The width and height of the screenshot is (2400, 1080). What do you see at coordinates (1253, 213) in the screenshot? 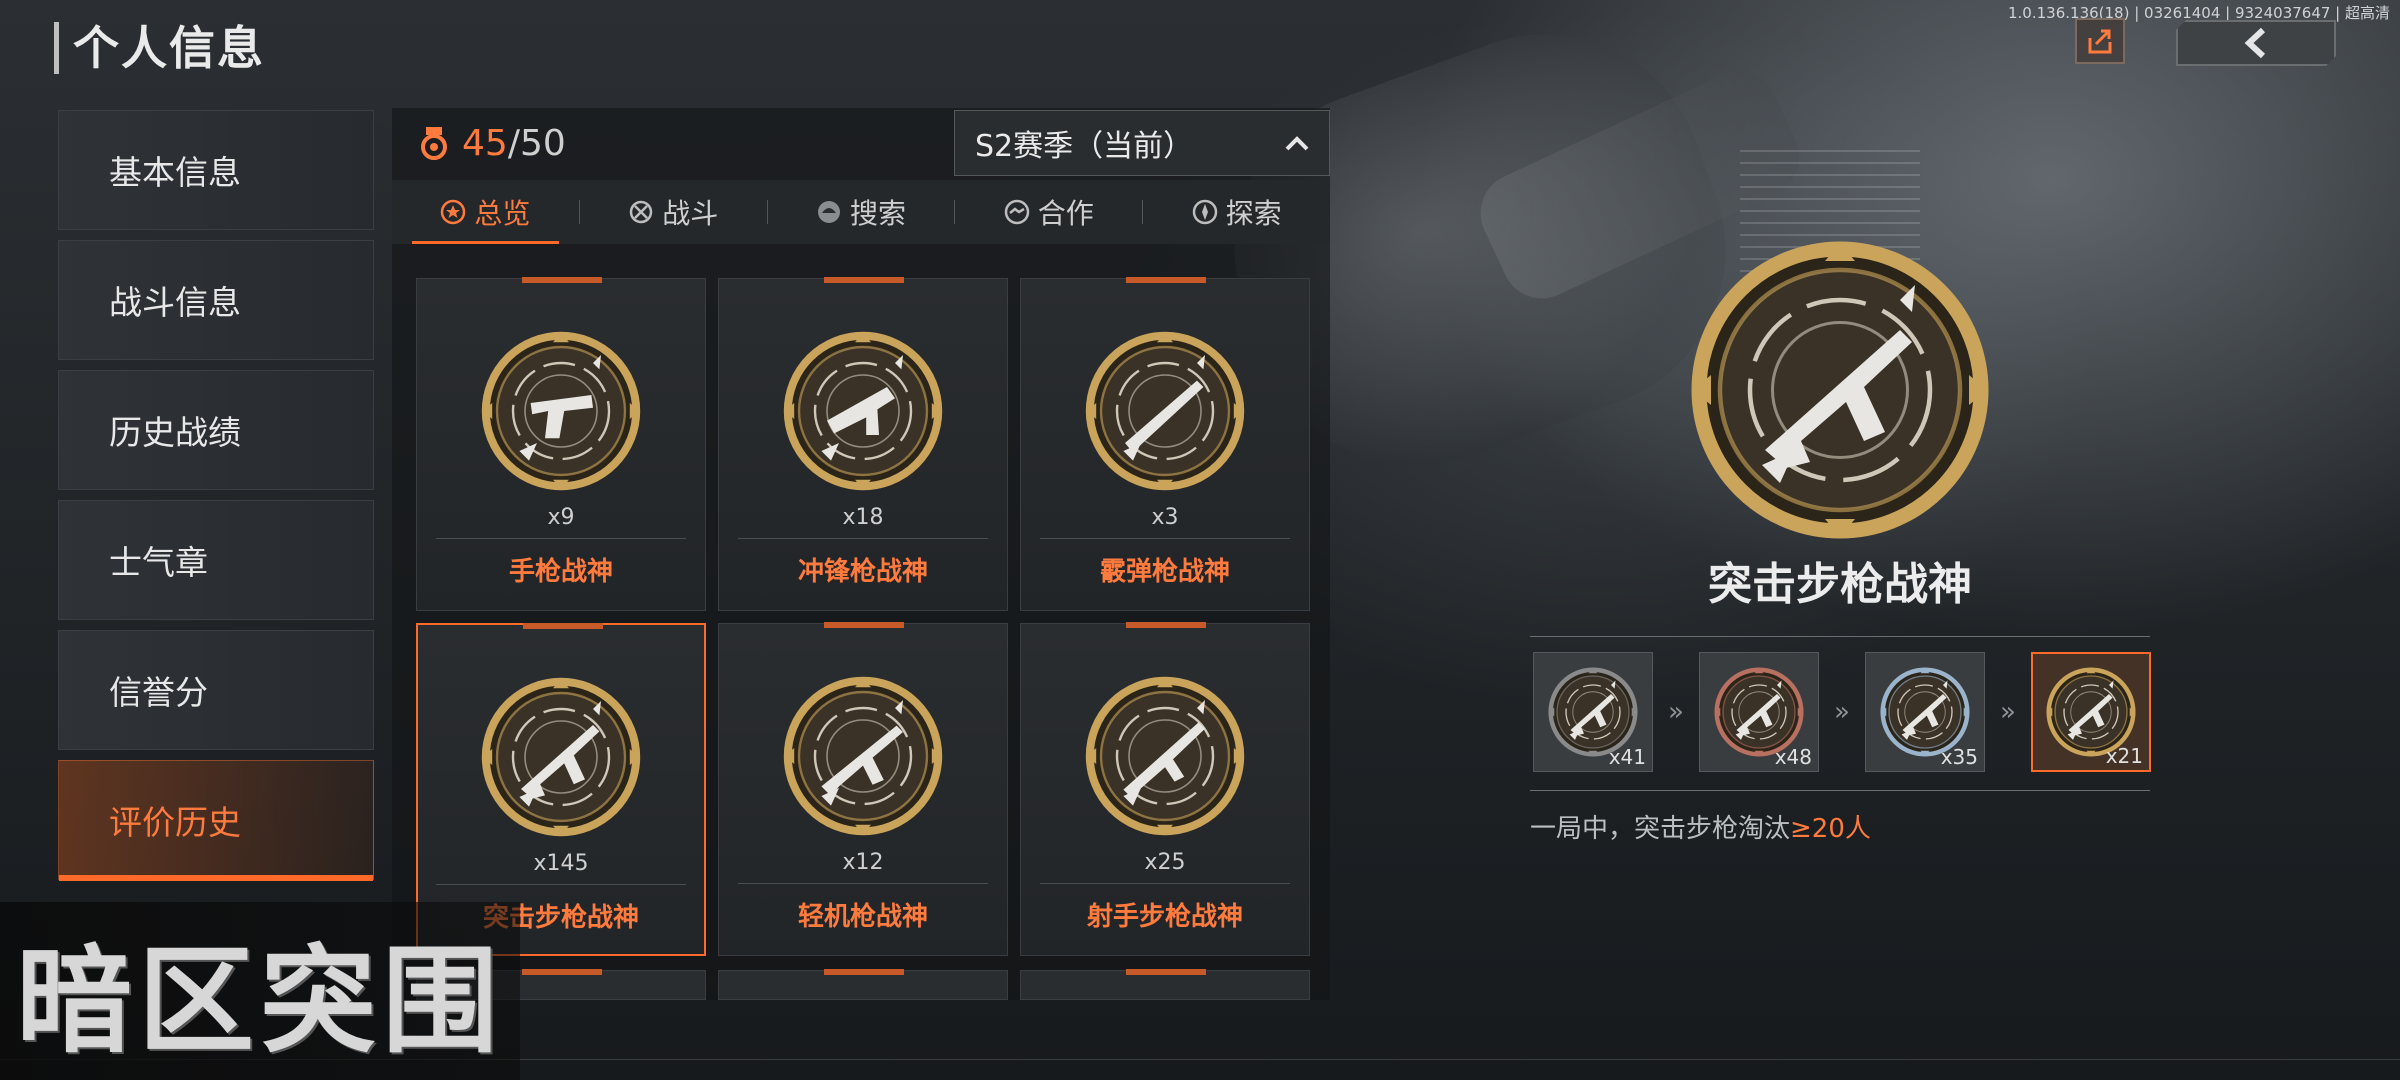
I see `tab-label: 探索` at bounding box center [1253, 213].